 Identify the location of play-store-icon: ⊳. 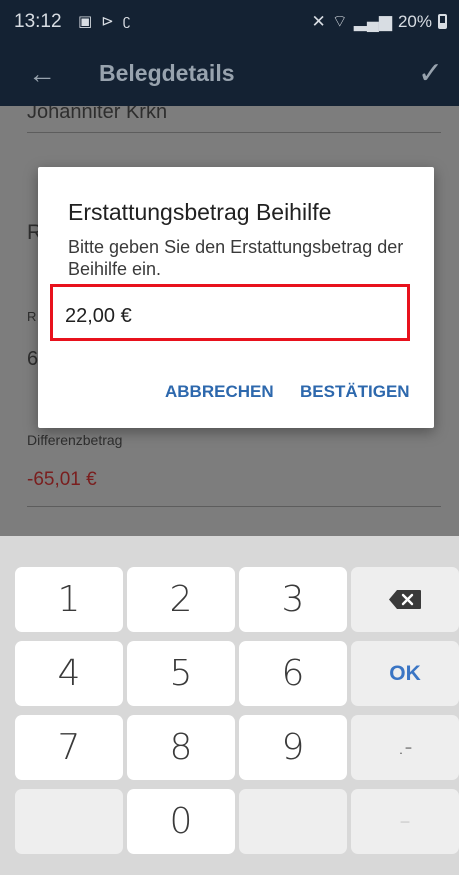
(107, 21).